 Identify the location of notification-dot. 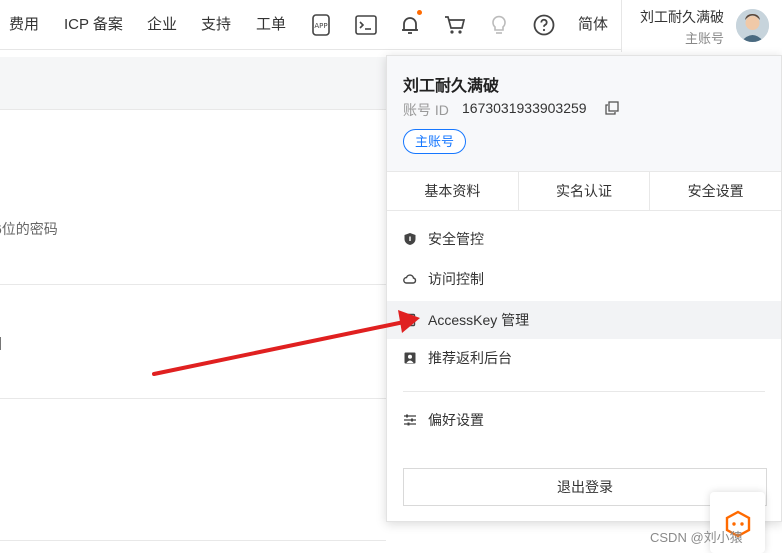
(419, 12).